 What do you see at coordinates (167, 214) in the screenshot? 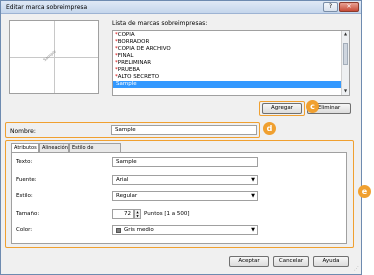
I see `size-range-label: Puntos [1 a 500]` at bounding box center [167, 214].